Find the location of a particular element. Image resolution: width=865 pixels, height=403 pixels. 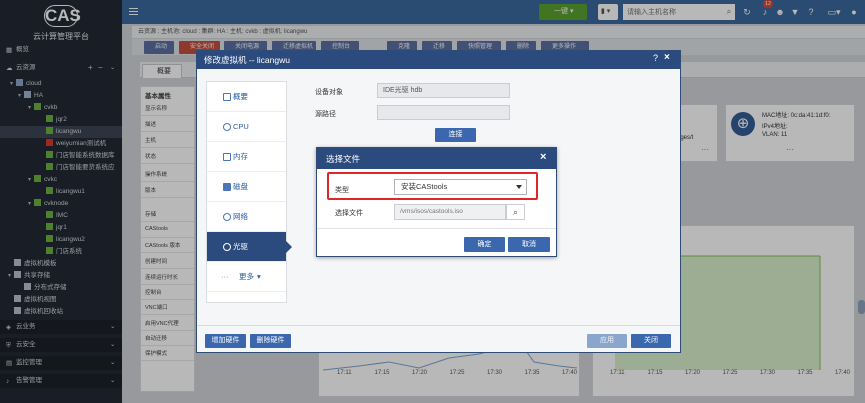

nav-cdrom: 光驱 is located at coordinates (249, 247).